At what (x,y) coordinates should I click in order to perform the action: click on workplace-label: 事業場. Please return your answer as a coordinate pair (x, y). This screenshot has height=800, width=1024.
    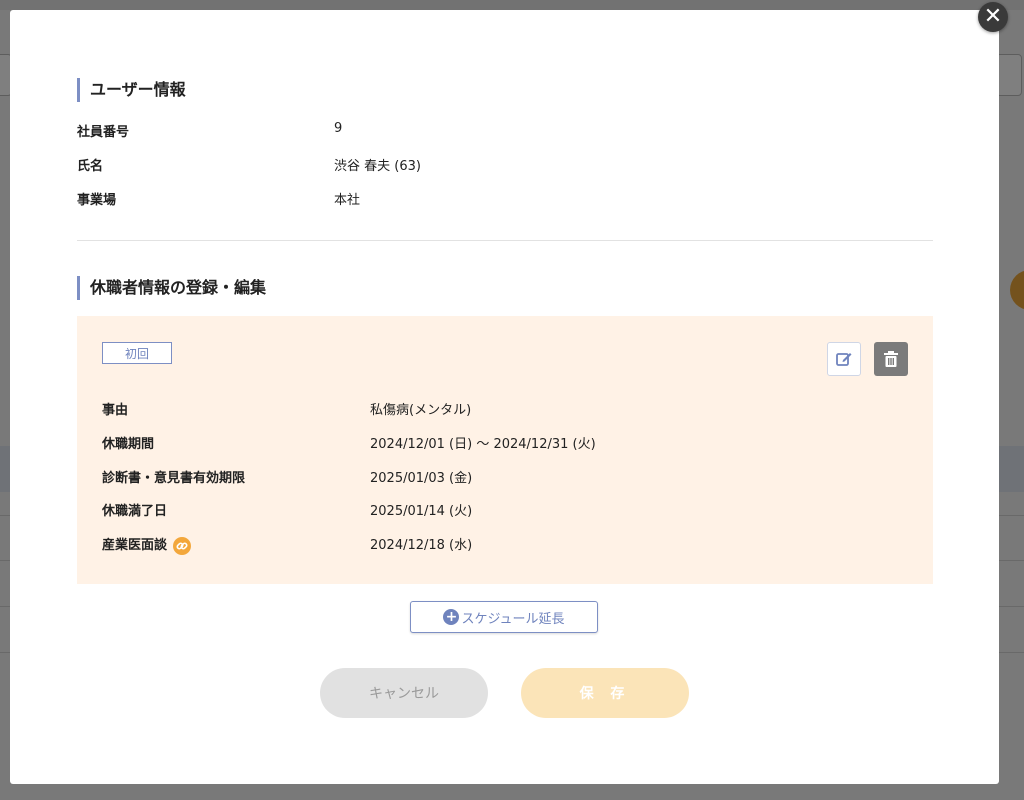
    Looking at the image, I should click on (97, 200).